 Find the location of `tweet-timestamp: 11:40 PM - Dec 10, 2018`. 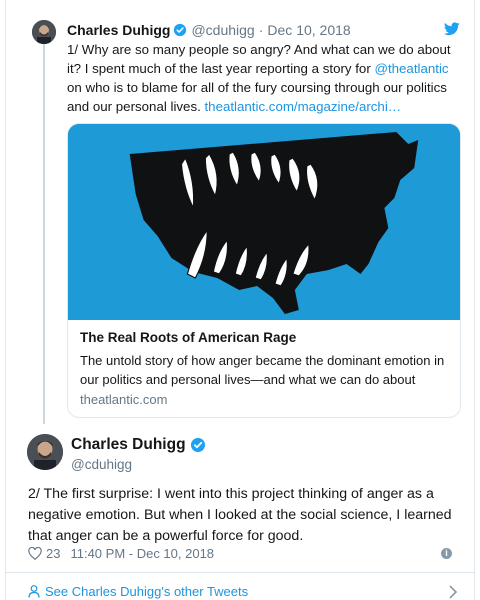

tweet-timestamp: 11:40 PM - Dec 10, 2018 is located at coordinates (142, 553).